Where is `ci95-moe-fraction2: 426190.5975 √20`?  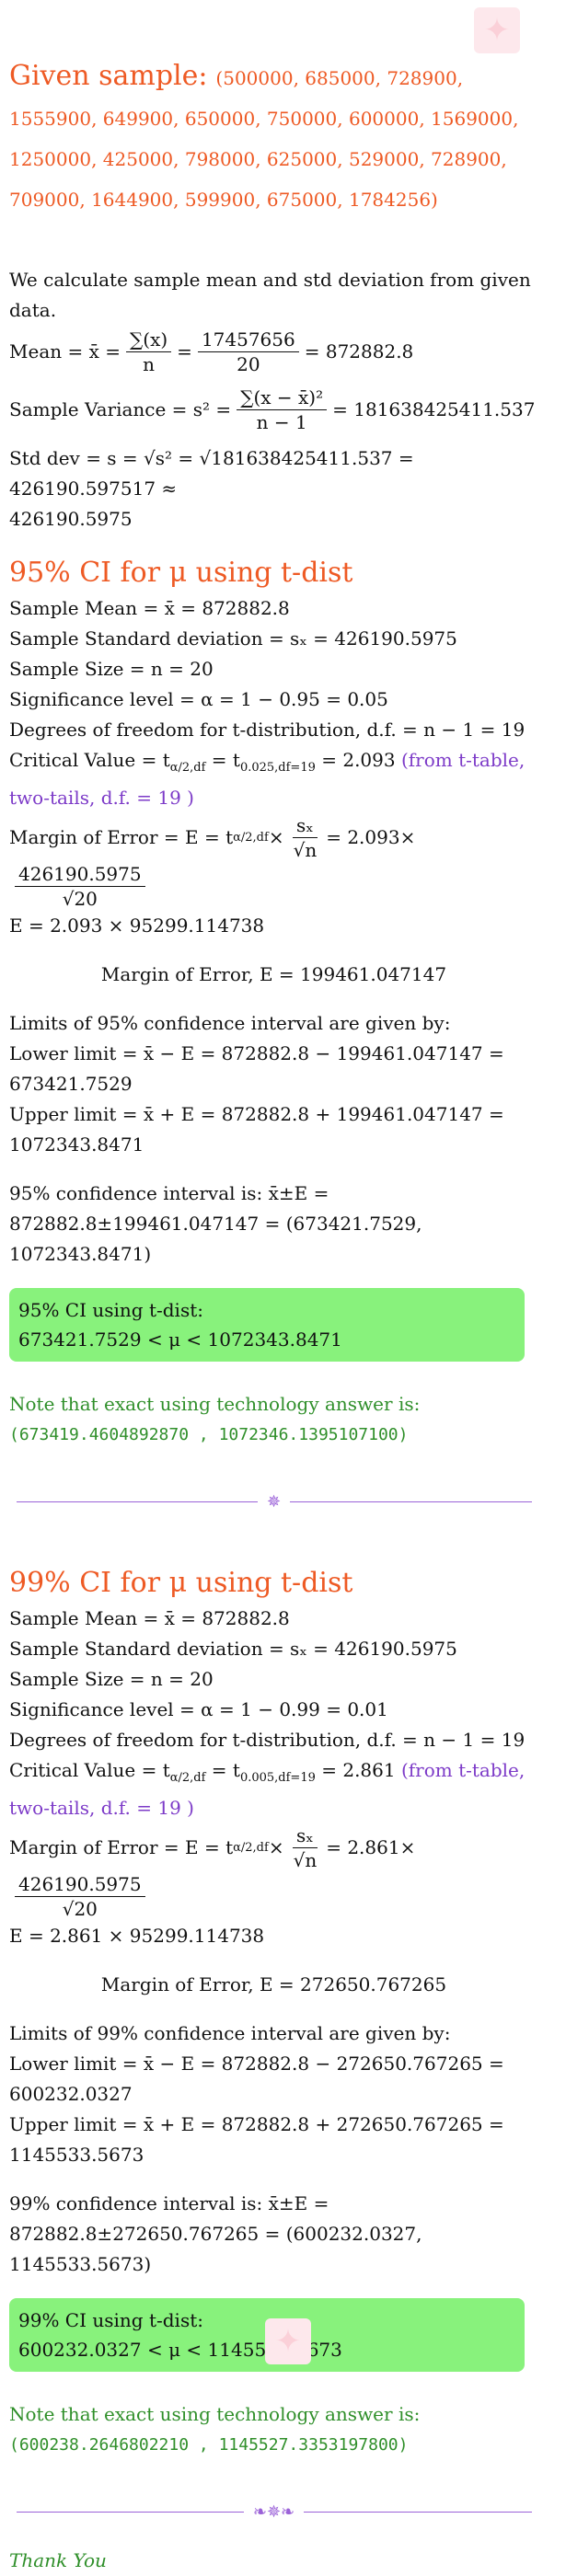 ci95-moe-fraction2: 426190.5975 √20 is located at coordinates (80, 886).